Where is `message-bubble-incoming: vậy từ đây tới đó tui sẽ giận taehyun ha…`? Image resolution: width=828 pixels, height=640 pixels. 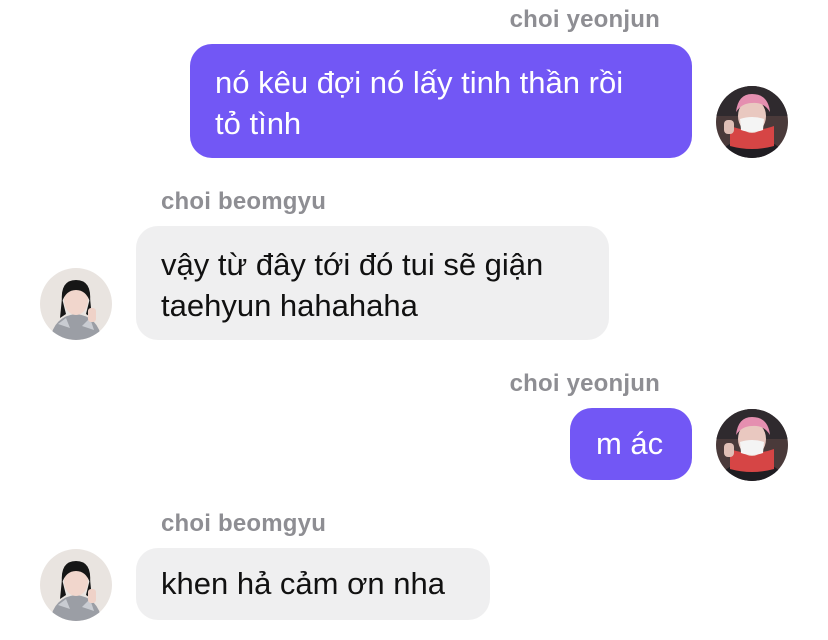
message-bubble-incoming: vậy từ đây tới đó tui sẽ giận taehyun ha… is located at coordinates (372, 283).